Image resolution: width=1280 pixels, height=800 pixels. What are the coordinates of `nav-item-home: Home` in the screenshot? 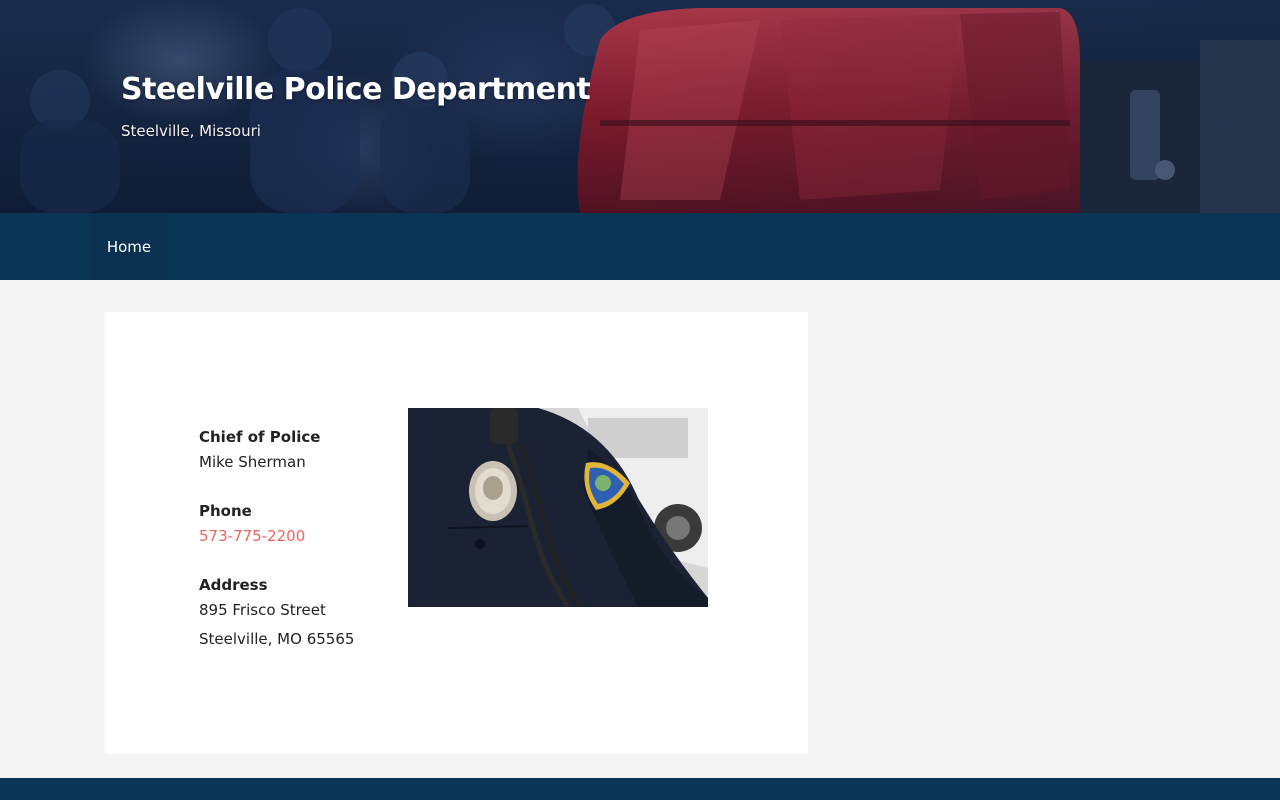 It's located at (129, 246).